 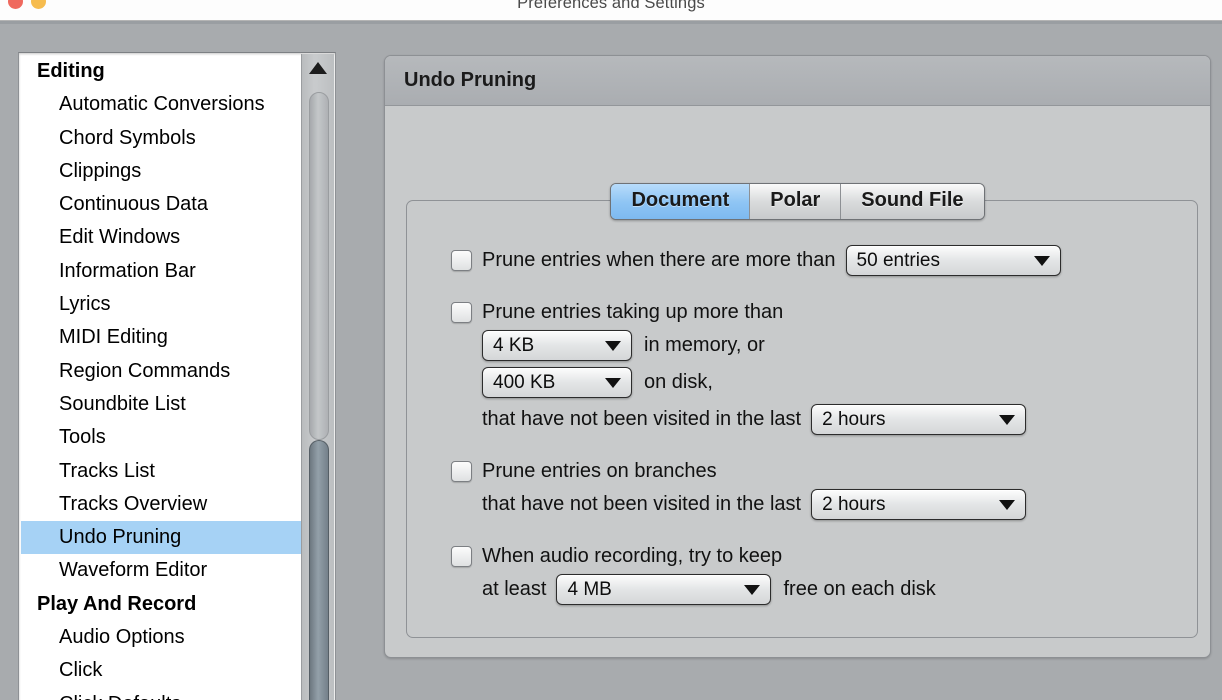 I want to click on row-audio-recording: When audio recording, try to keep, so click(x=801, y=556).